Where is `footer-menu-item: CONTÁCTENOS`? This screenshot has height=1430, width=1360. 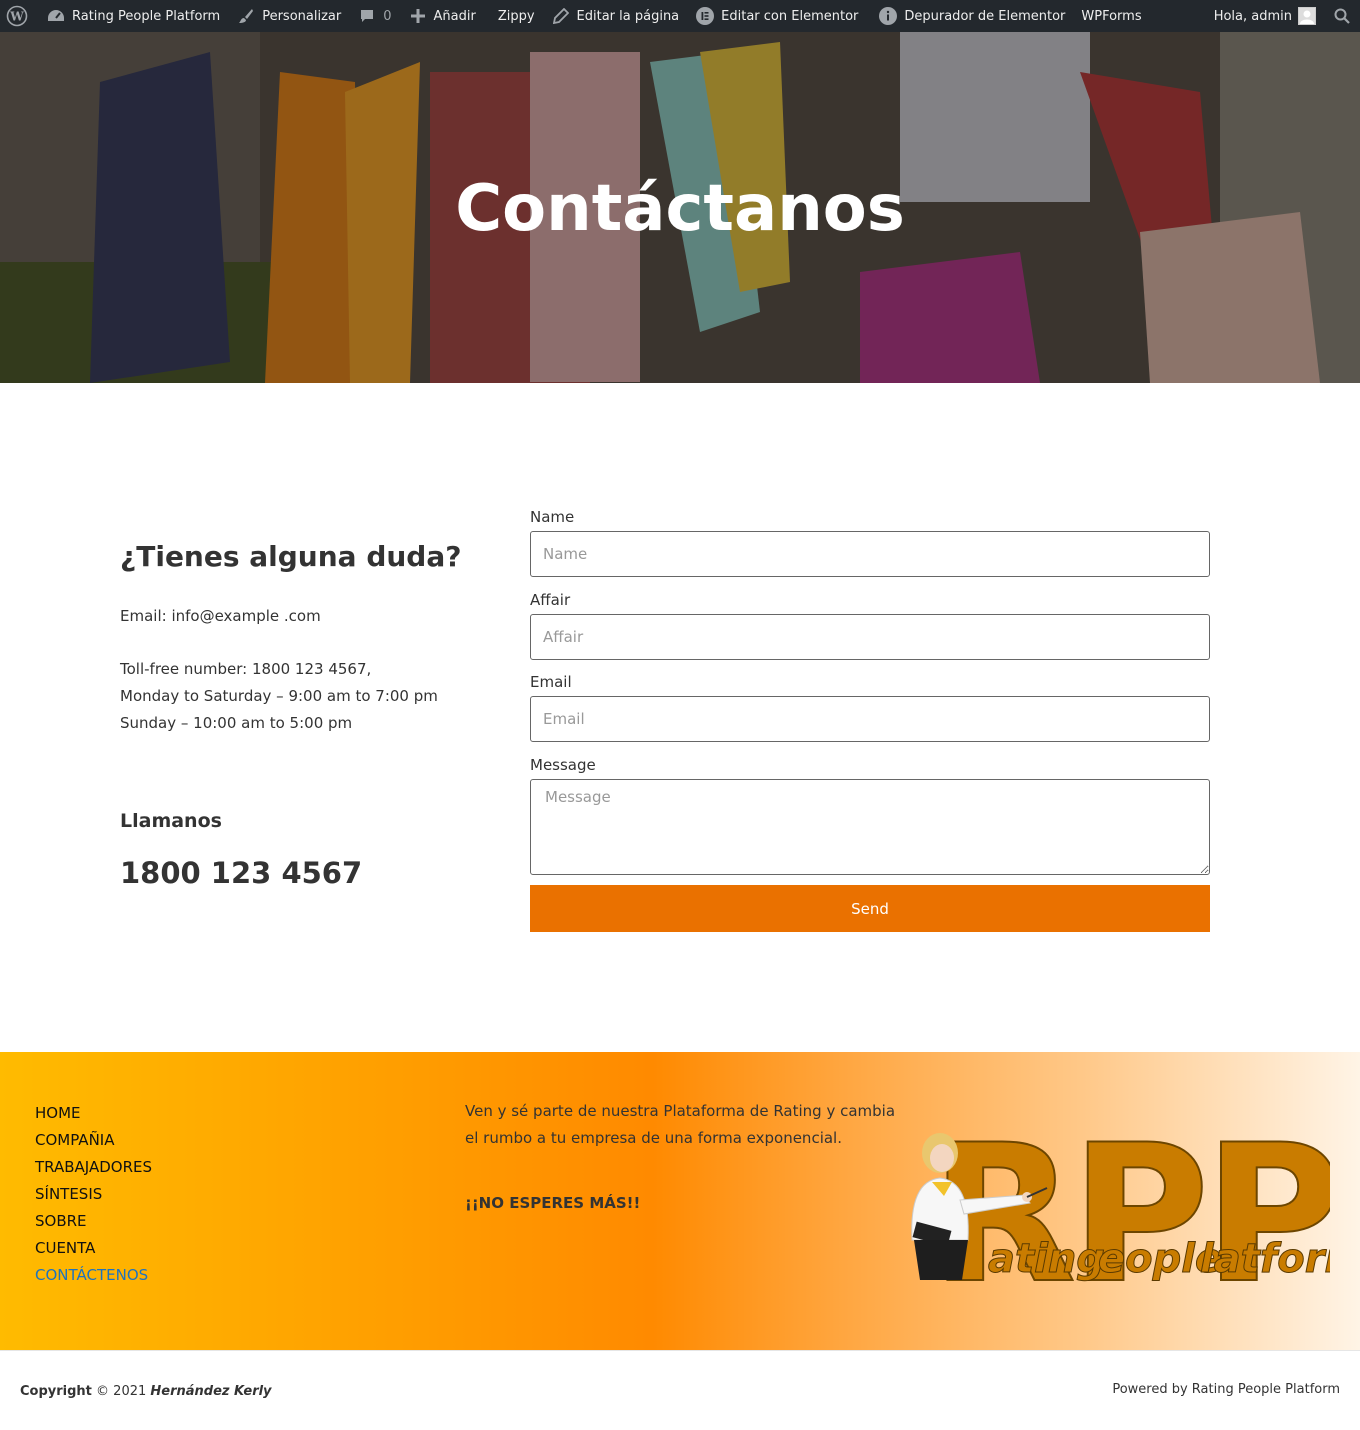
footer-menu-item: CONTÁCTENOS is located at coordinates (93, 1275).